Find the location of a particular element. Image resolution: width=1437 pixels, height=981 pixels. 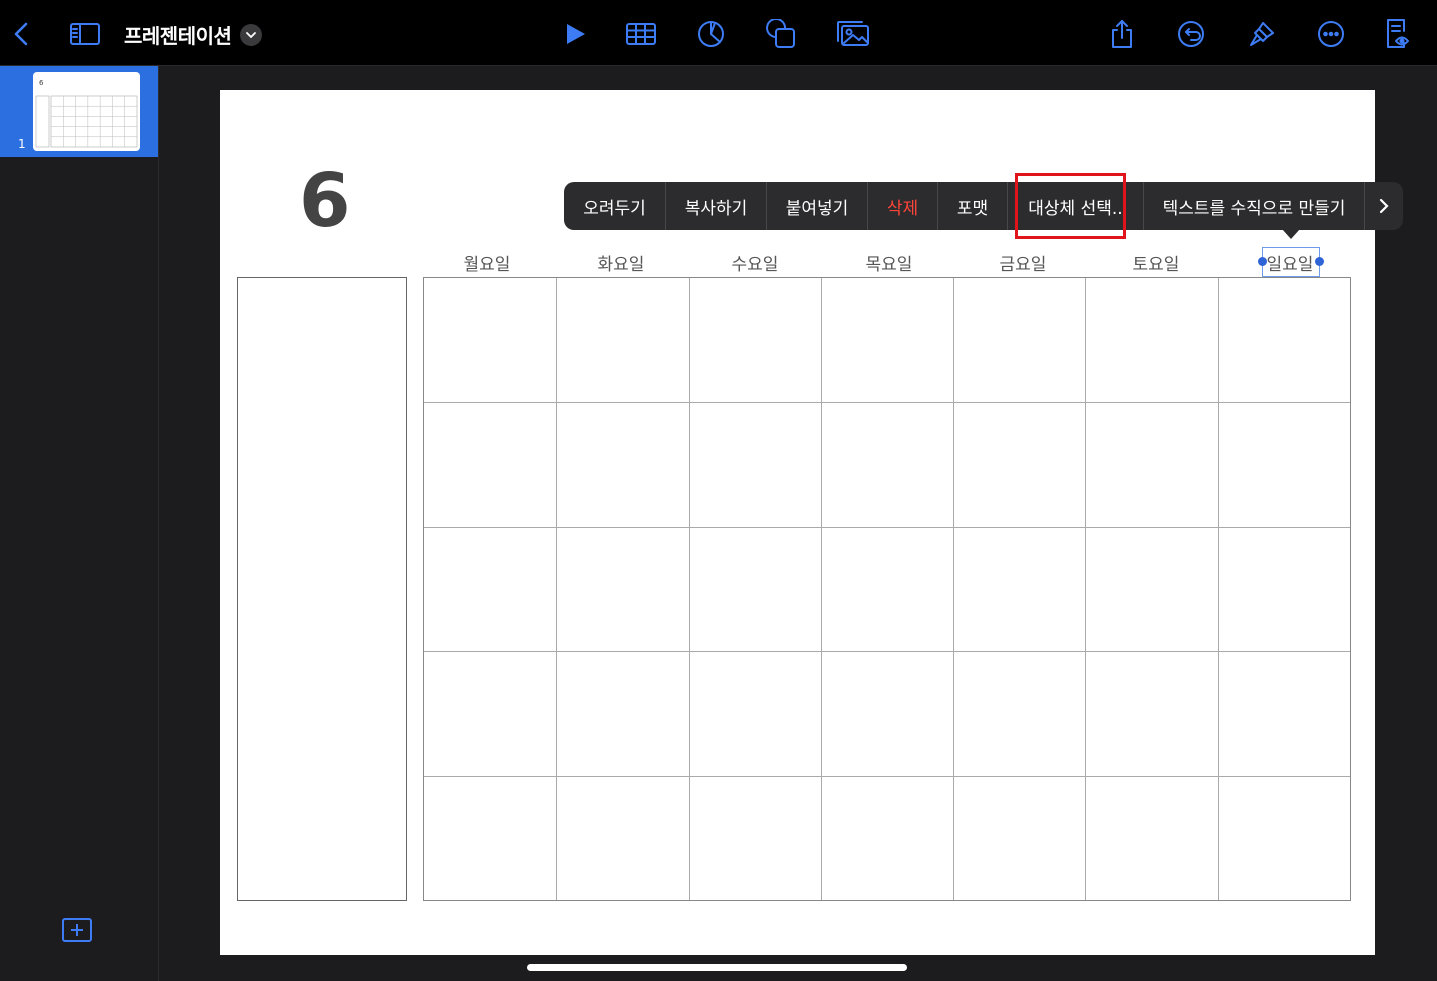

more-button is located at coordinates (1331, 34).